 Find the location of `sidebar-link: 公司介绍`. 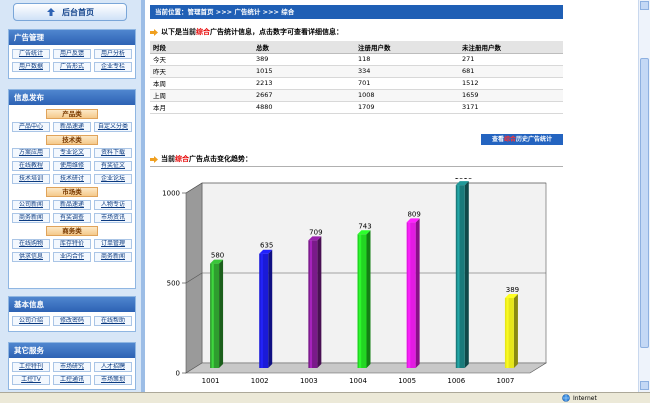

sidebar-link: 公司介绍 is located at coordinates (31, 320).